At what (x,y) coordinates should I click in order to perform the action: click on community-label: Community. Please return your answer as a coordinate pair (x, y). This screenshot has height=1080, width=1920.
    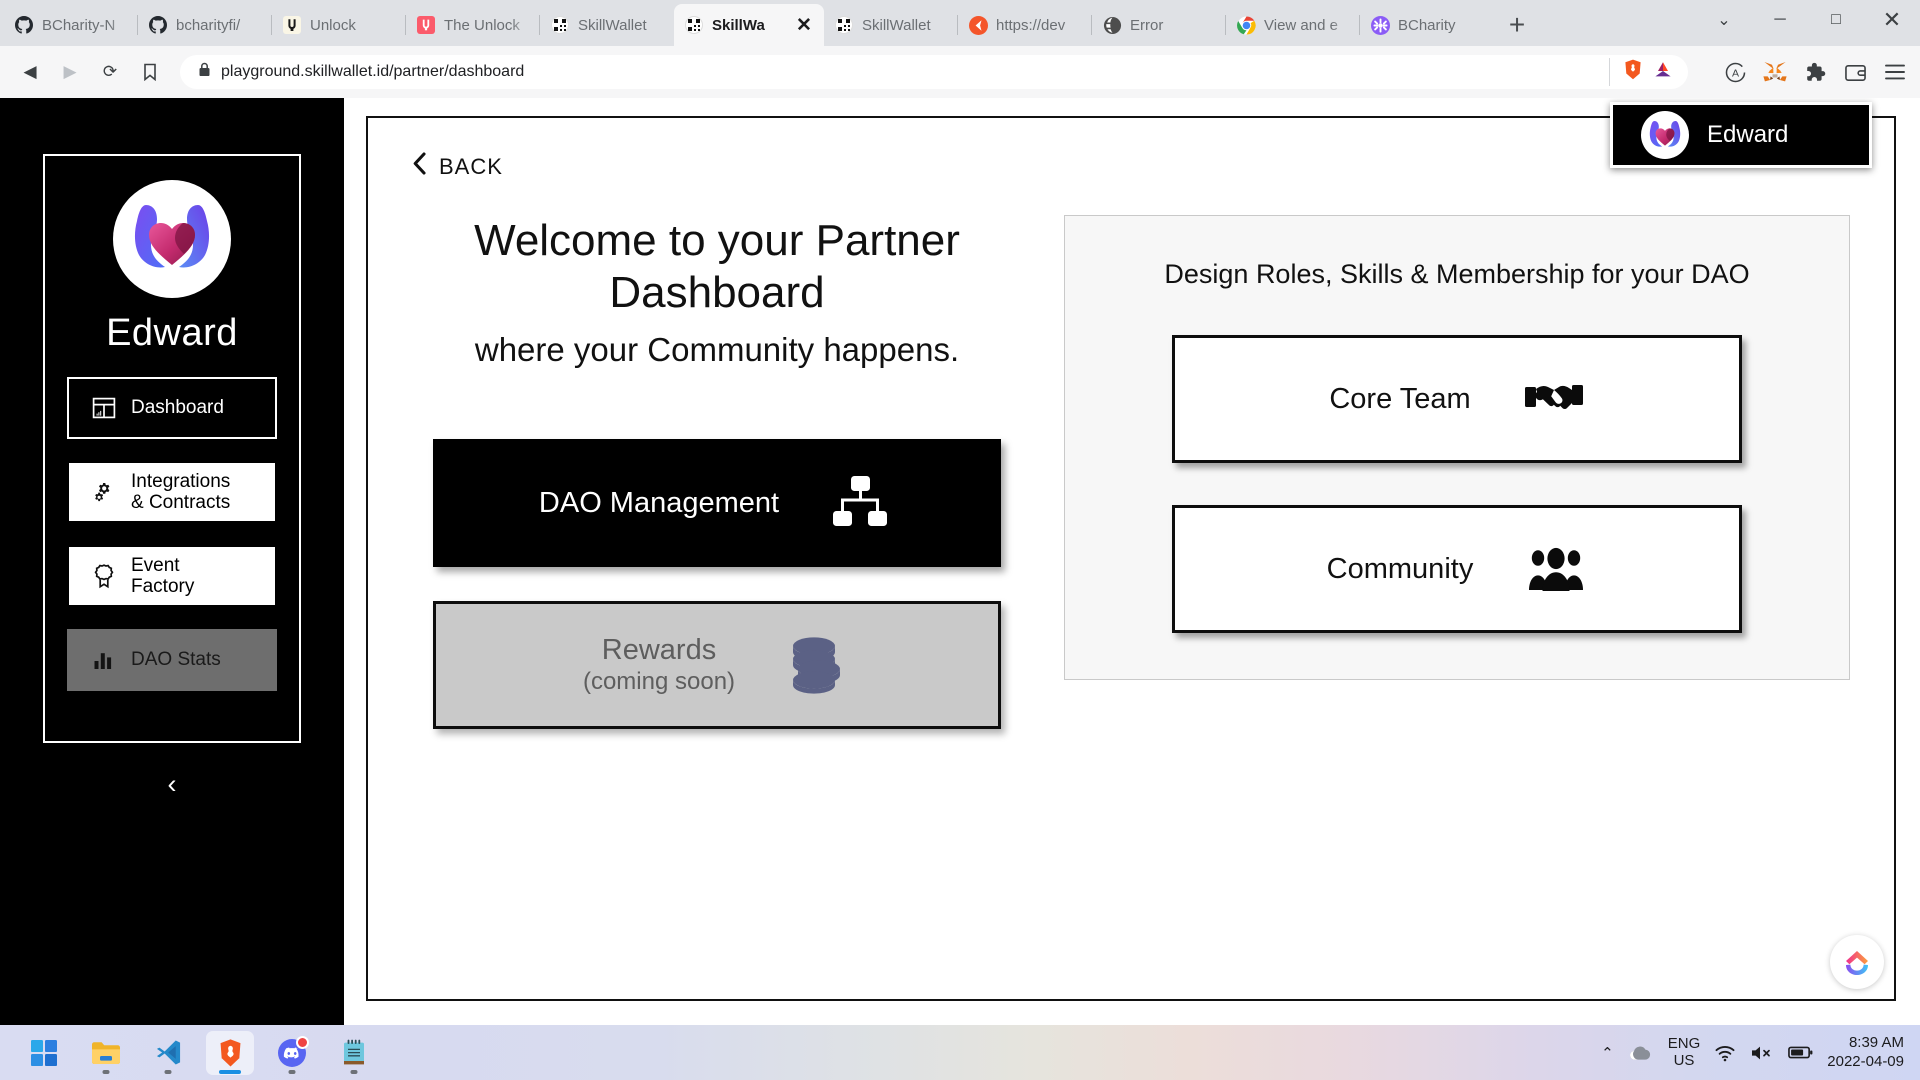
    Looking at the image, I should click on (1400, 568).